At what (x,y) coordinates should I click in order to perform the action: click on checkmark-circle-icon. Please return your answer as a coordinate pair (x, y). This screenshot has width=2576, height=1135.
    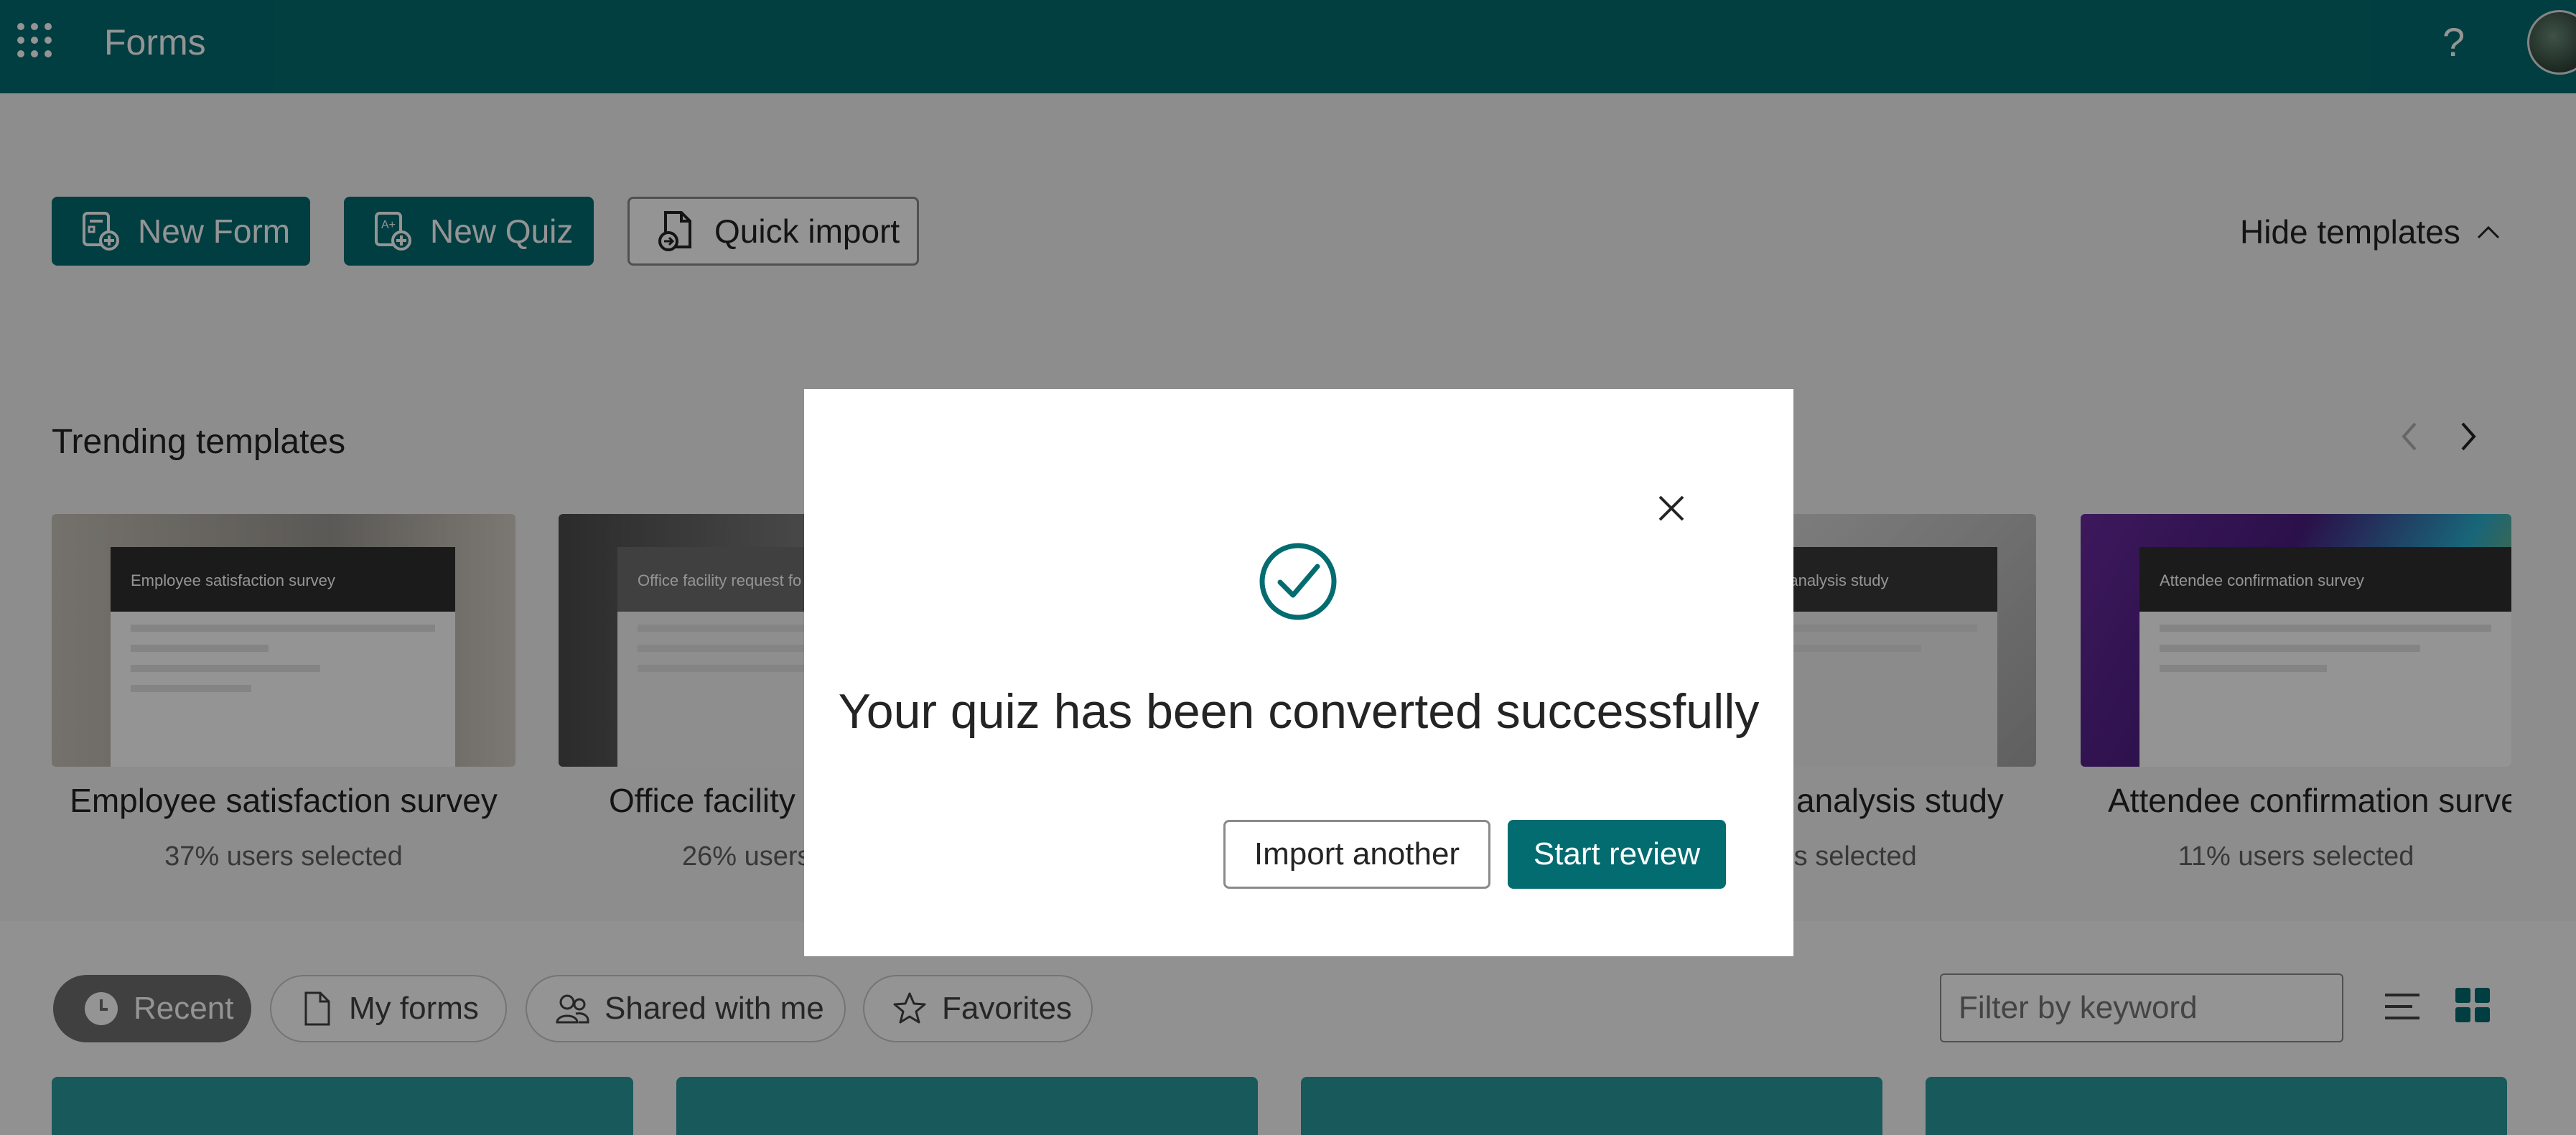
    Looking at the image, I should click on (1298, 581).